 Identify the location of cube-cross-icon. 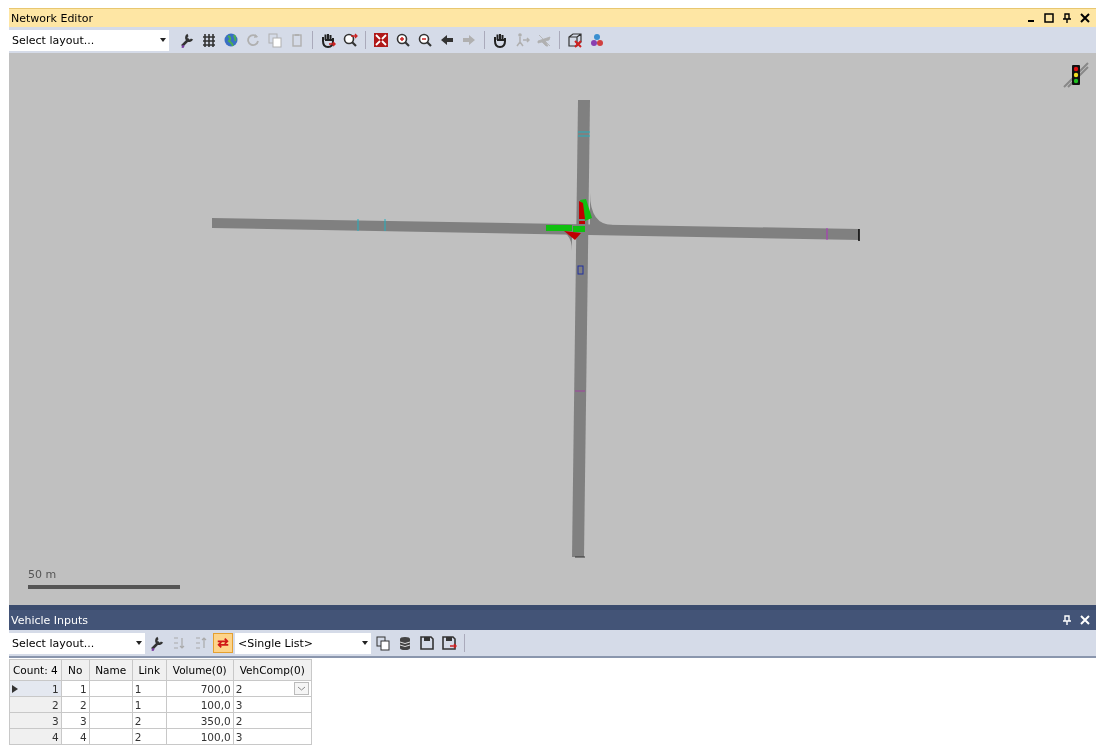
(575, 40).